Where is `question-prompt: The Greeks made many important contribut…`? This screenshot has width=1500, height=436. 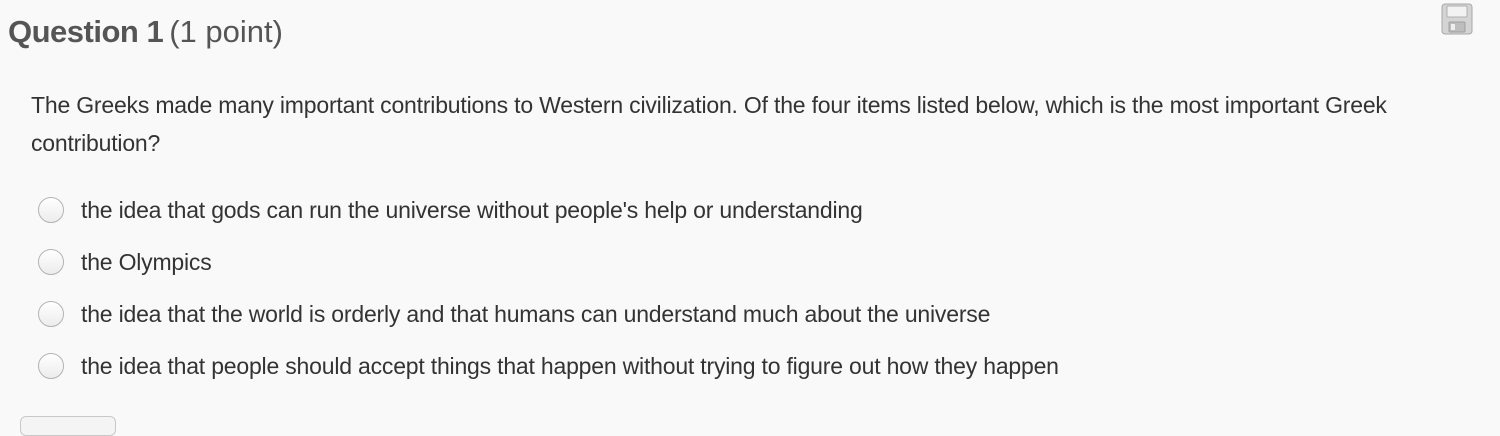 question-prompt: The Greeks made many important contribut… is located at coordinates (709, 124).